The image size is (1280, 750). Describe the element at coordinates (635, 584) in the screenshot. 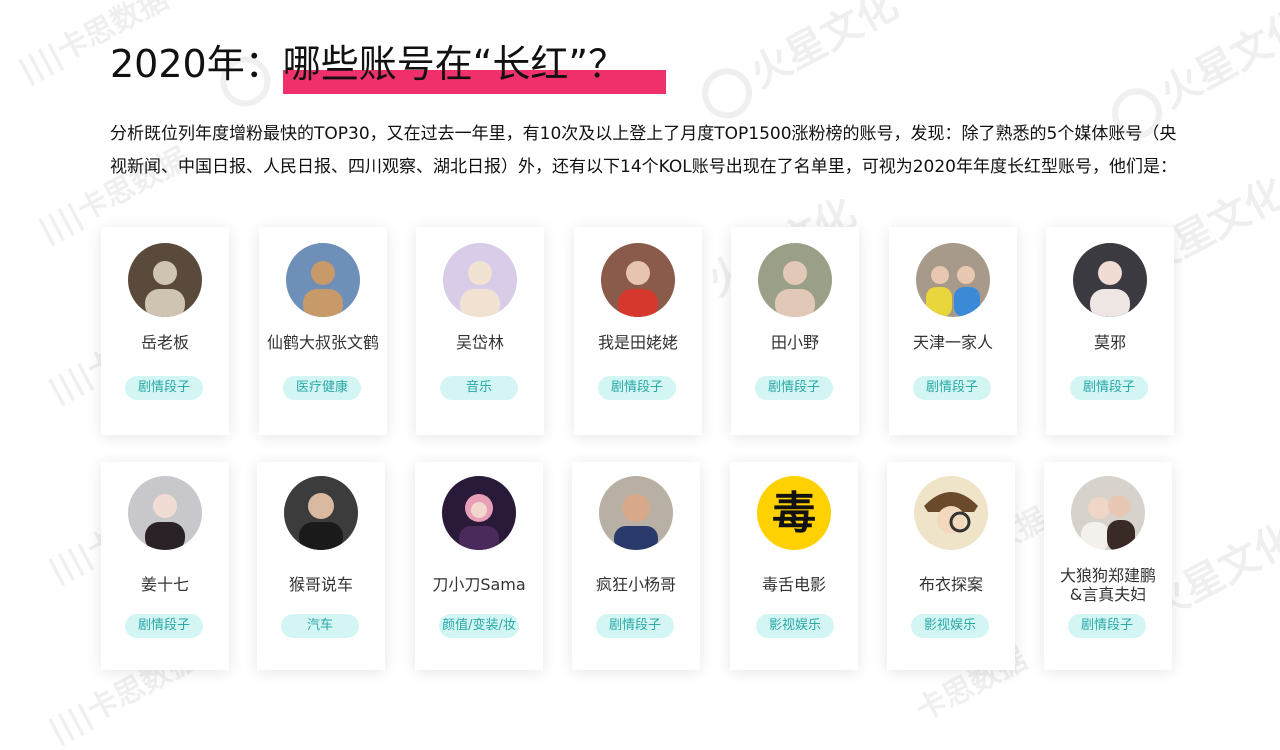

I see `kol-name: 疯狂小杨哥` at that location.